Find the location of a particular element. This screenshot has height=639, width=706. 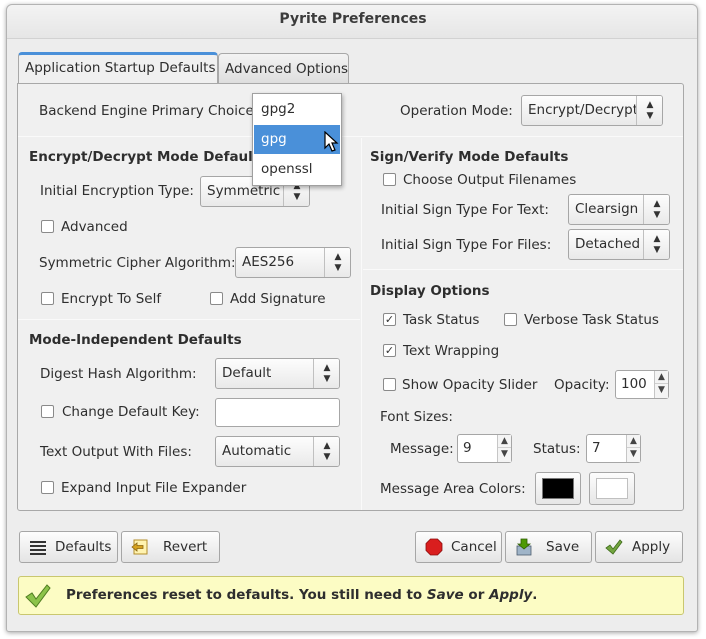

sign-type-files-combo: Detached ▲ ▼ is located at coordinates (619, 244).